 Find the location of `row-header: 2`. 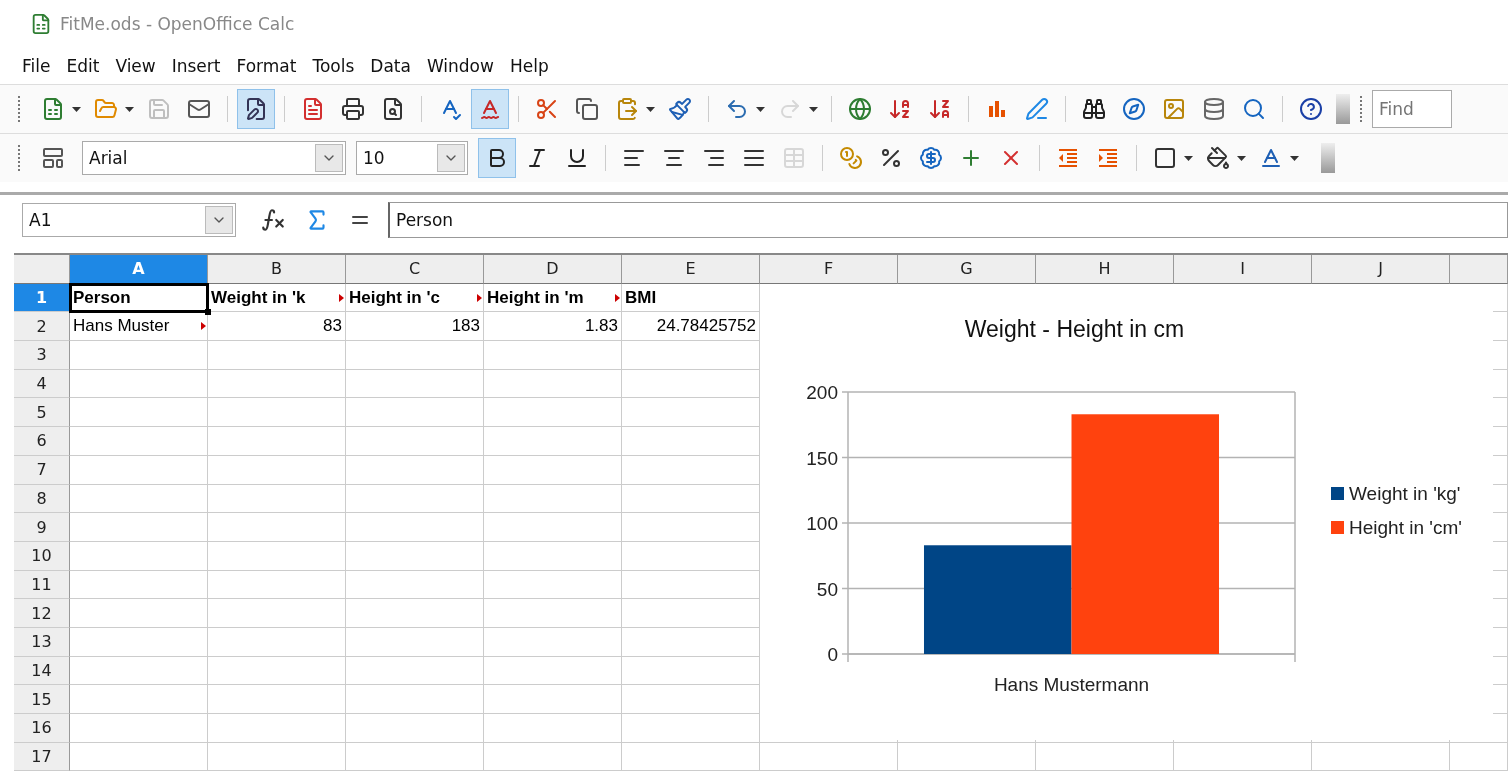

row-header: 2 is located at coordinates (42, 327).